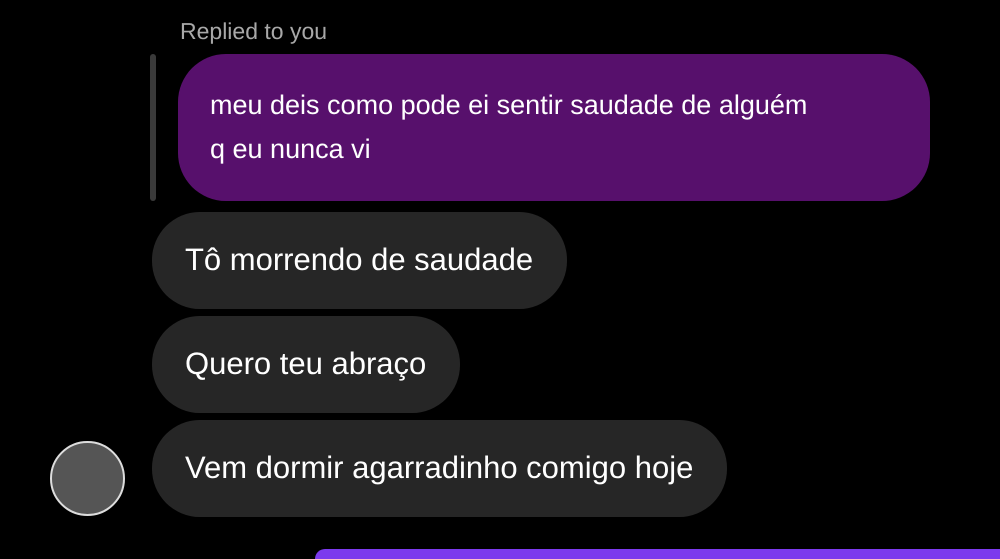 This screenshot has height=559, width=1000. What do you see at coordinates (306, 364) in the screenshot?
I see `message-bubble: Quero teu abraço` at bounding box center [306, 364].